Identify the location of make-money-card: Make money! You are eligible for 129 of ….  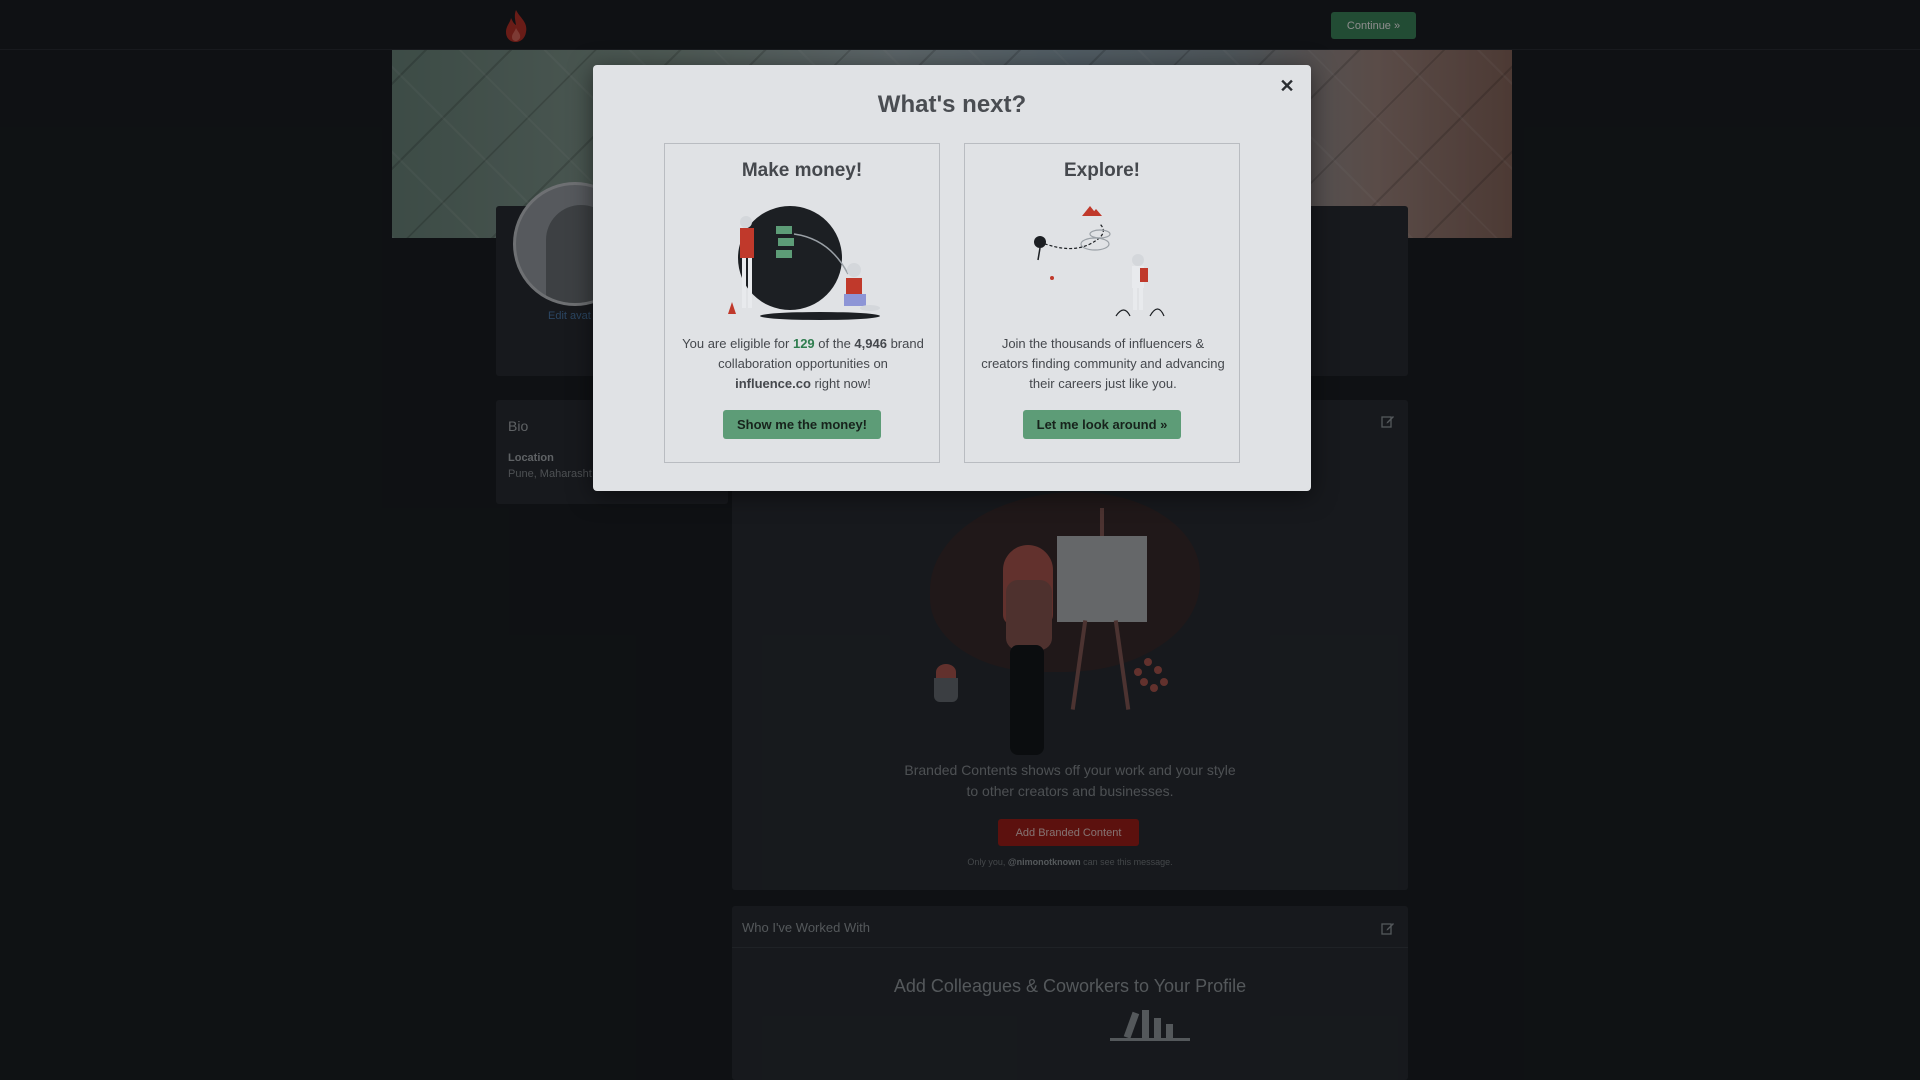
(802, 303).